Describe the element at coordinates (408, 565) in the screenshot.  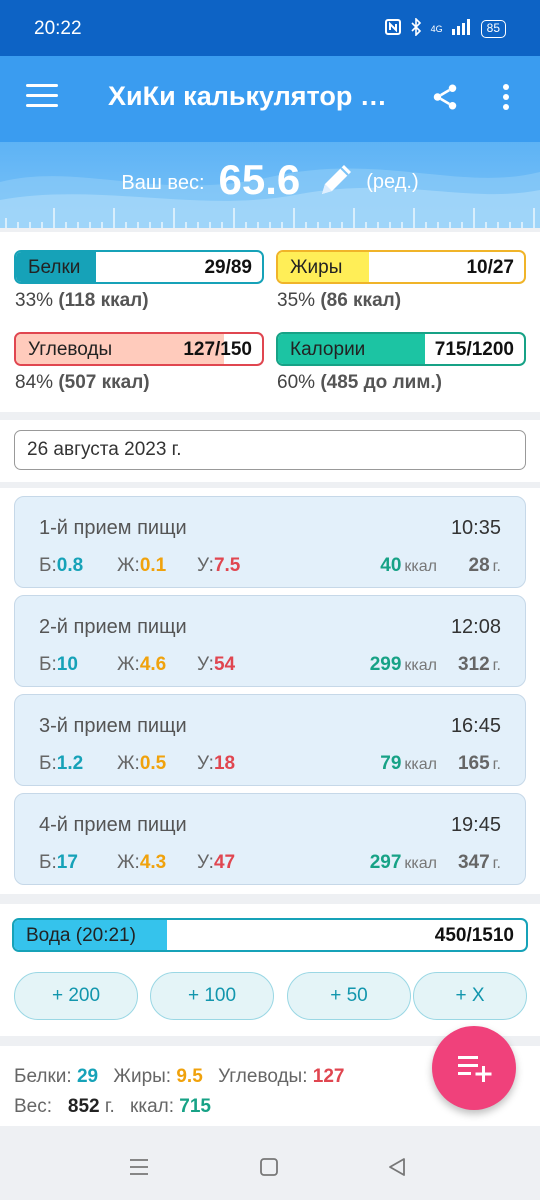
I see `meal-kcal: 40 ккал` at that location.